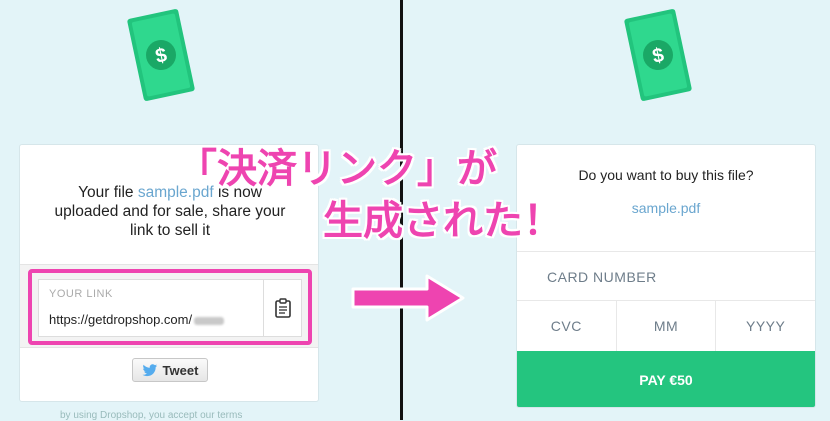 The width and height of the screenshot is (830, 421). I want to click on pay-button: PAY €50, so click(666, 379).